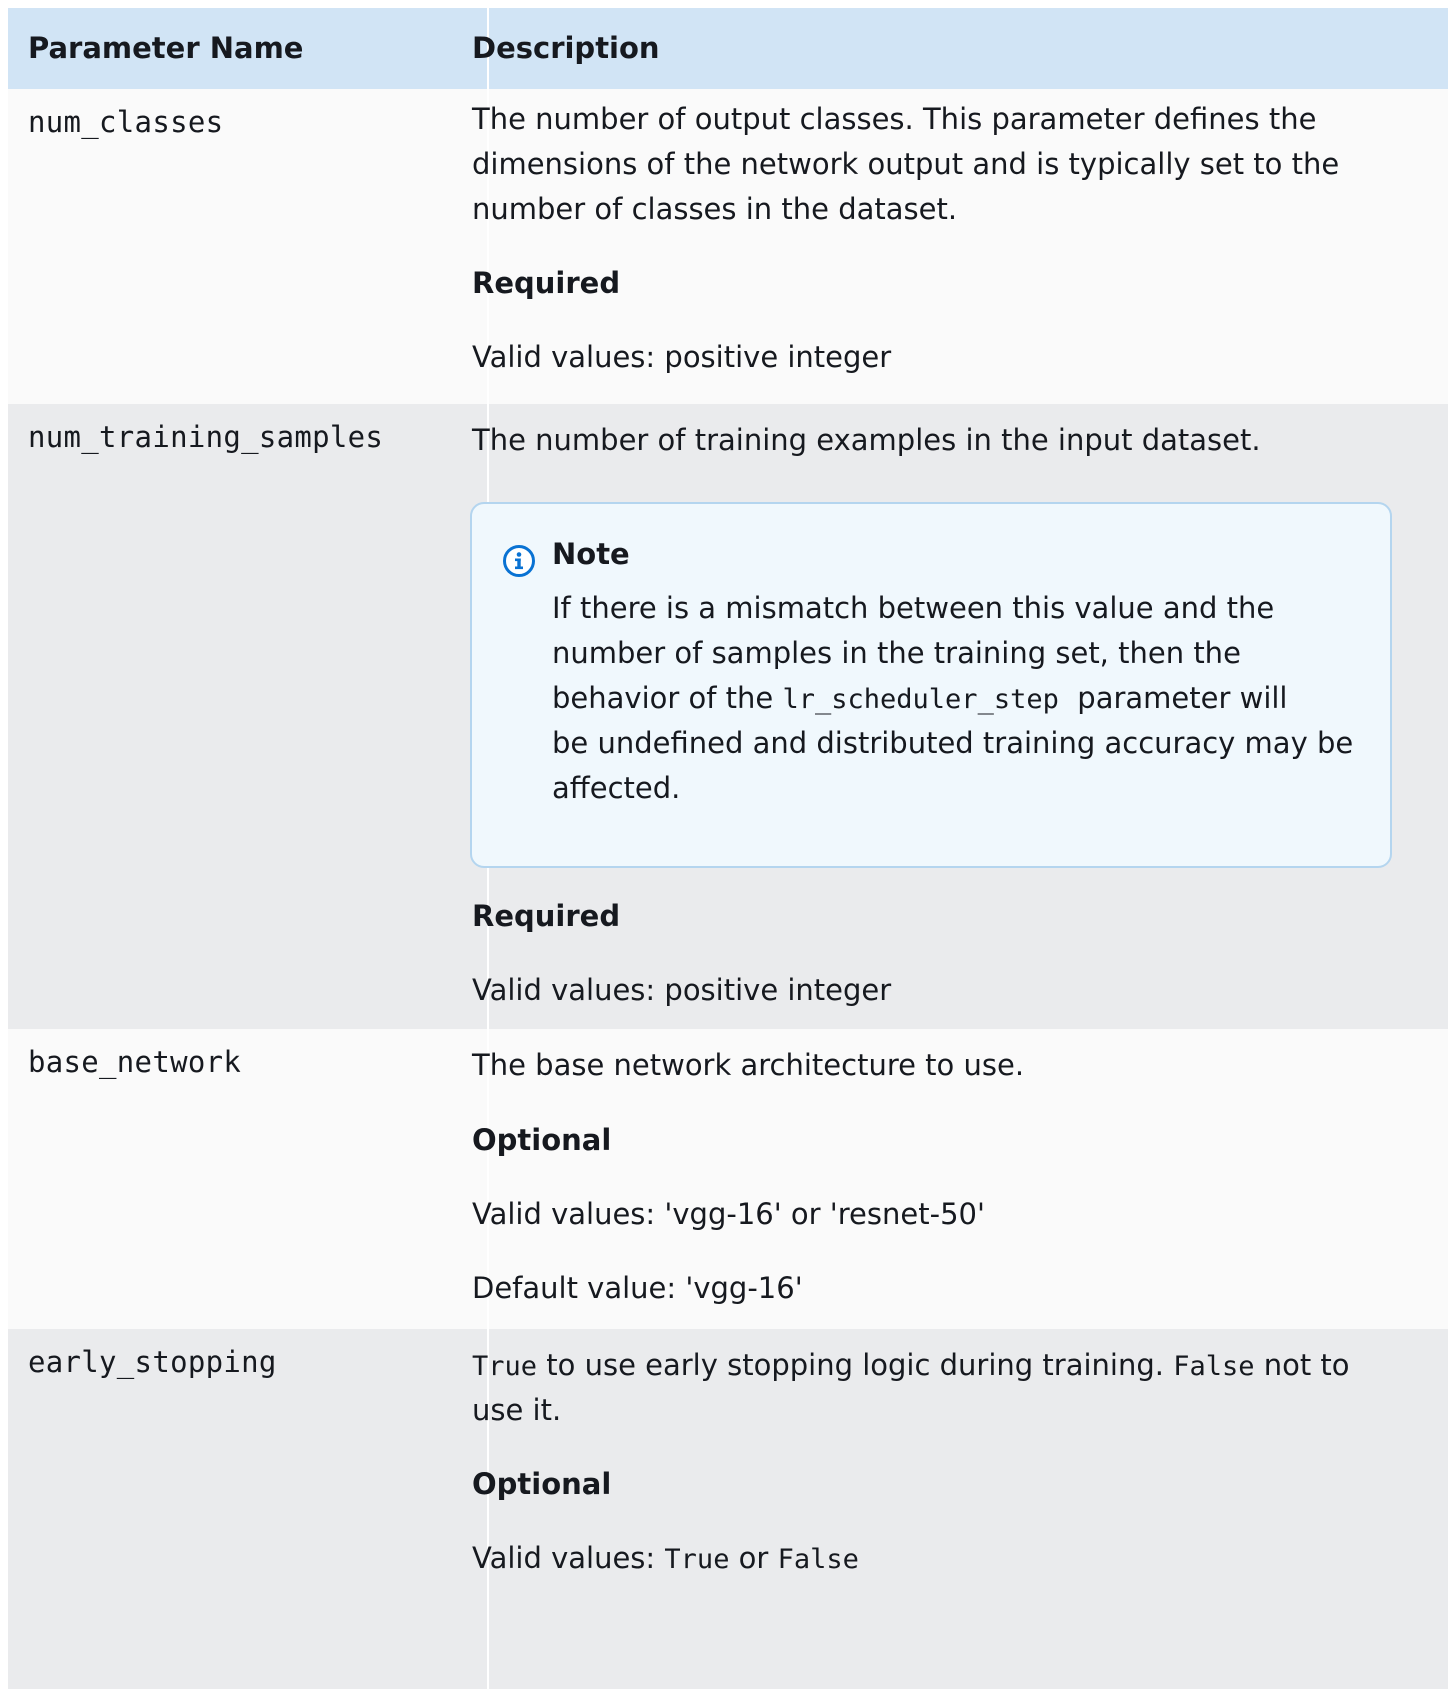  Describe the element at coordinates (166, 48) in the screenshot. I see `header-parameter-name: Parameter Name` at that location.